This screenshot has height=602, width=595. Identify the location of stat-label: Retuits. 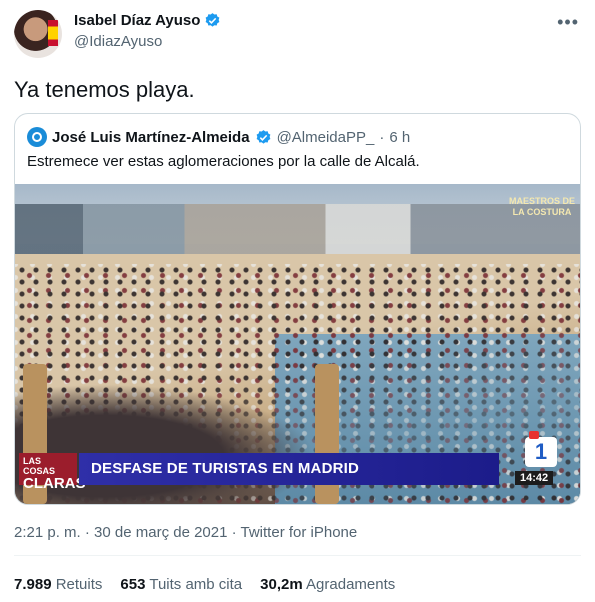
(79, 584).